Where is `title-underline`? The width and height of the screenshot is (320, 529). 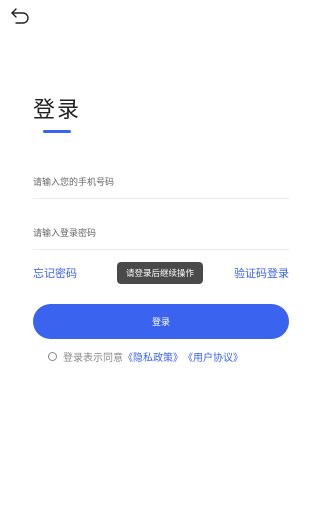
title-underline is located at coordinates (57, 131).